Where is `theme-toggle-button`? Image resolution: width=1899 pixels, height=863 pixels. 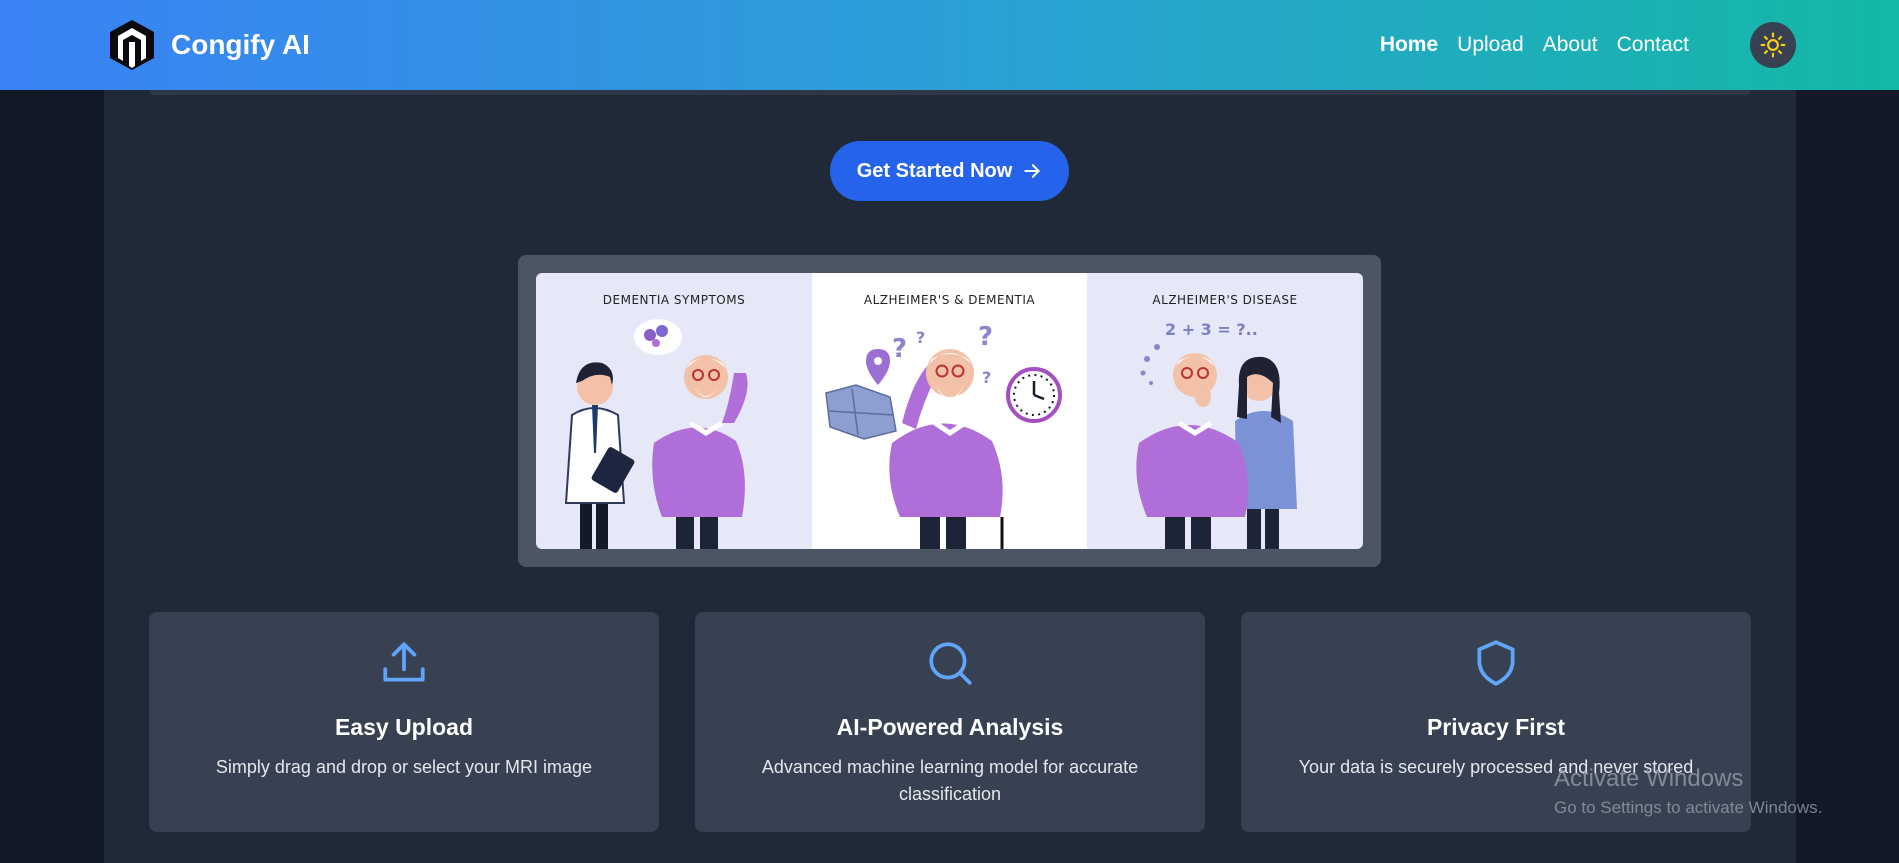 theme-toggle-button is located at coordinates (1773, 45).